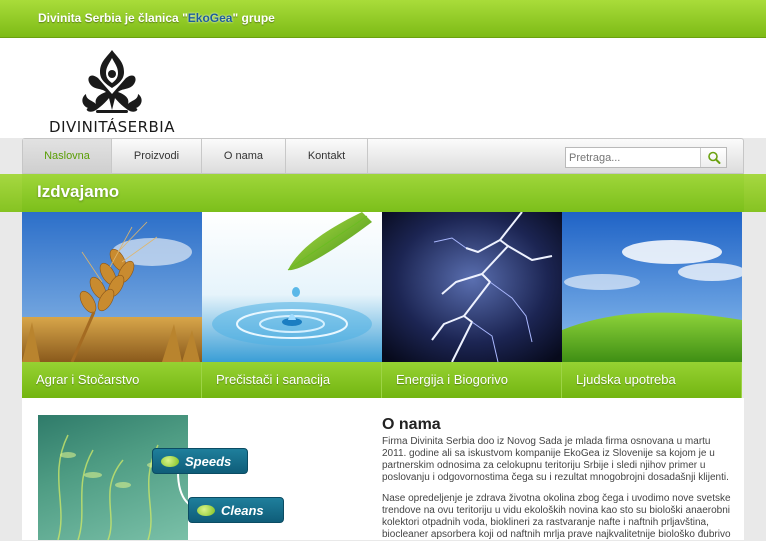 The image size is (766, 541). Describe the element at coordinates (78, 191) in the screenshot. I see `featured-title: Izdvajamo` at that location.